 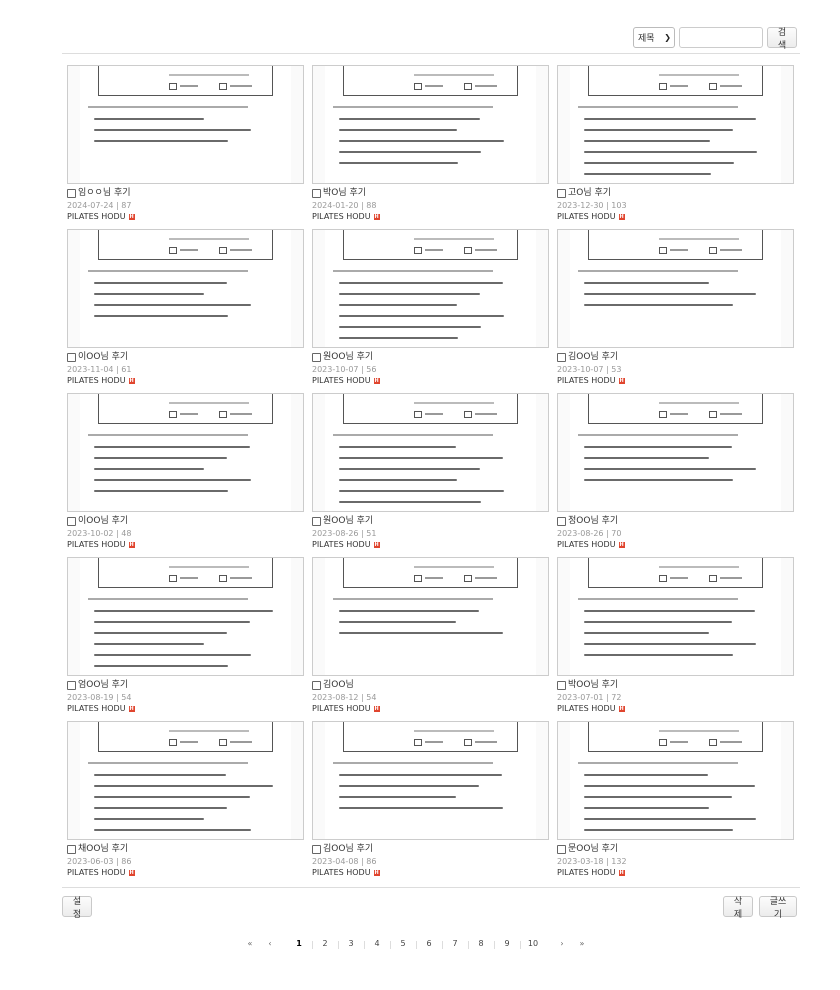 What do you see at coordinates (103, 685) in the screenshot?
I see `post-title: 엄OO님 후기` at bounding box center [103, 685].